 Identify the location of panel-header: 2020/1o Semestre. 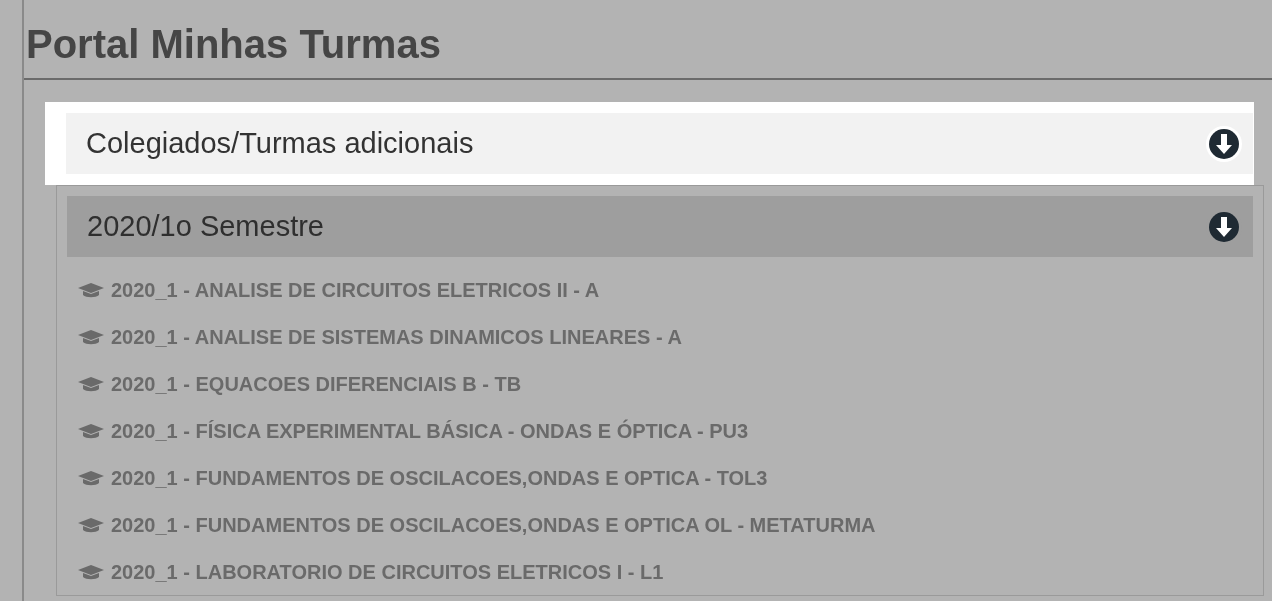
(660, 226).